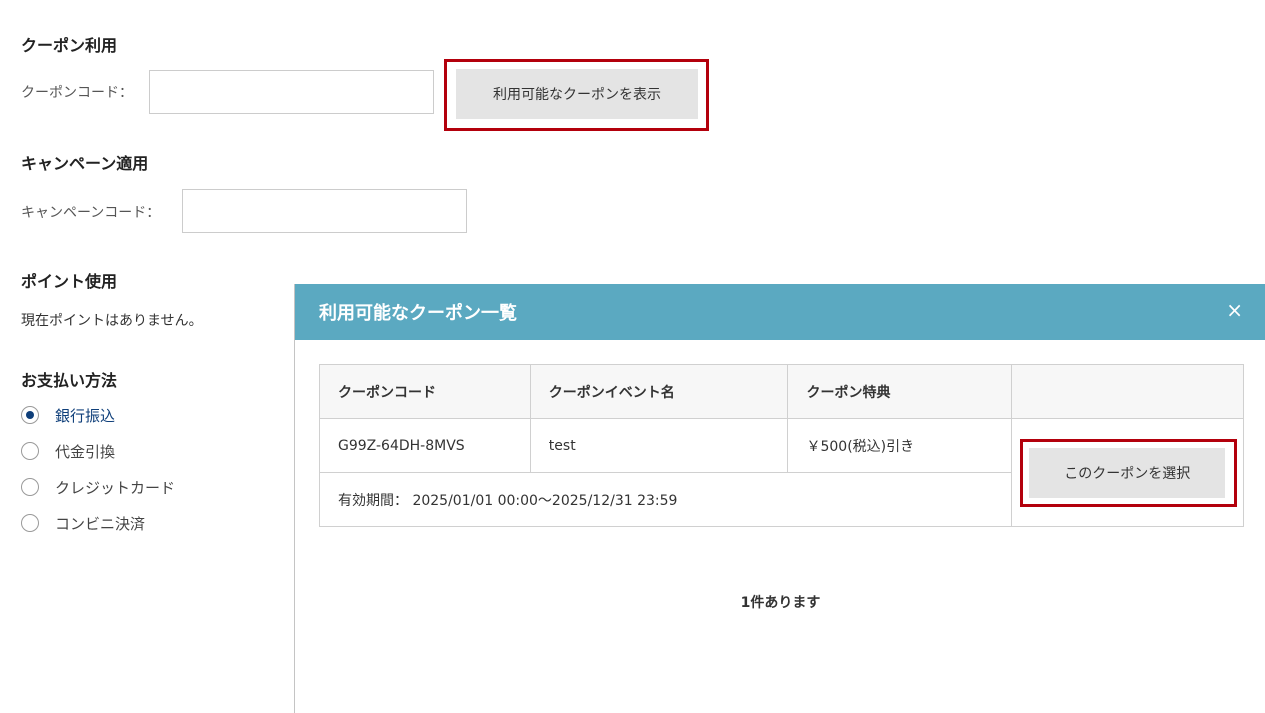 The image size is (1265, 713). Describe the element at coordinates (780, 312) in the screenshot. I see `modal-header: 利用可能なクーポン一覧 ×` at that location.